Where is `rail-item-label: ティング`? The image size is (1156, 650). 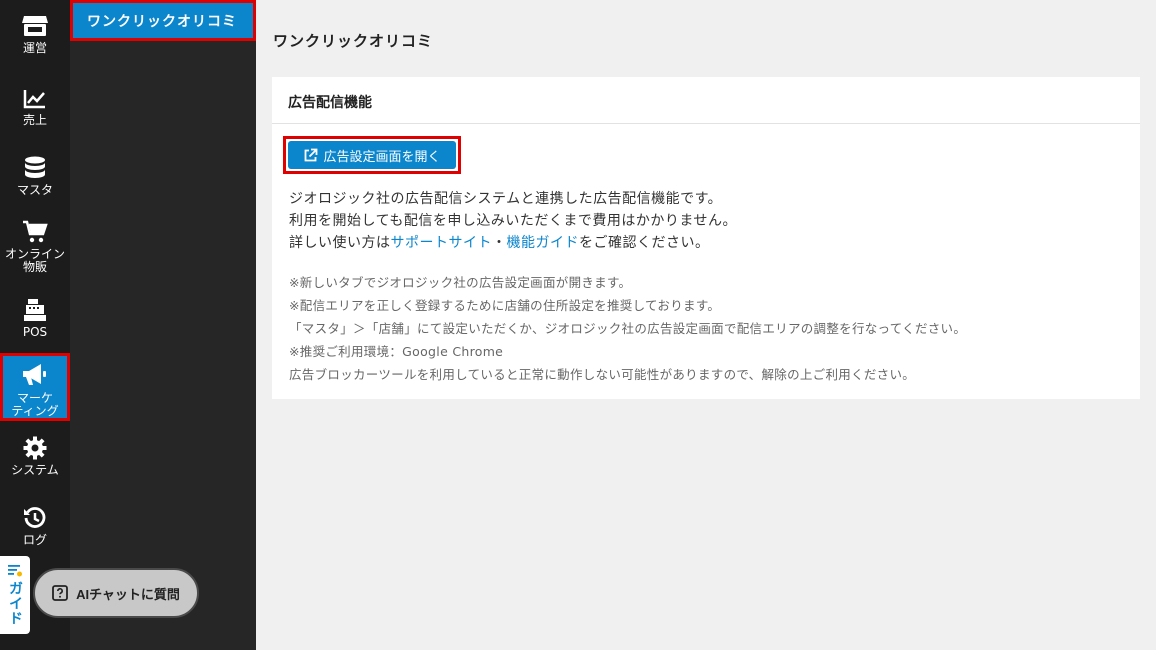 rail-item-label: ティング is located at coordinates (35, 411).